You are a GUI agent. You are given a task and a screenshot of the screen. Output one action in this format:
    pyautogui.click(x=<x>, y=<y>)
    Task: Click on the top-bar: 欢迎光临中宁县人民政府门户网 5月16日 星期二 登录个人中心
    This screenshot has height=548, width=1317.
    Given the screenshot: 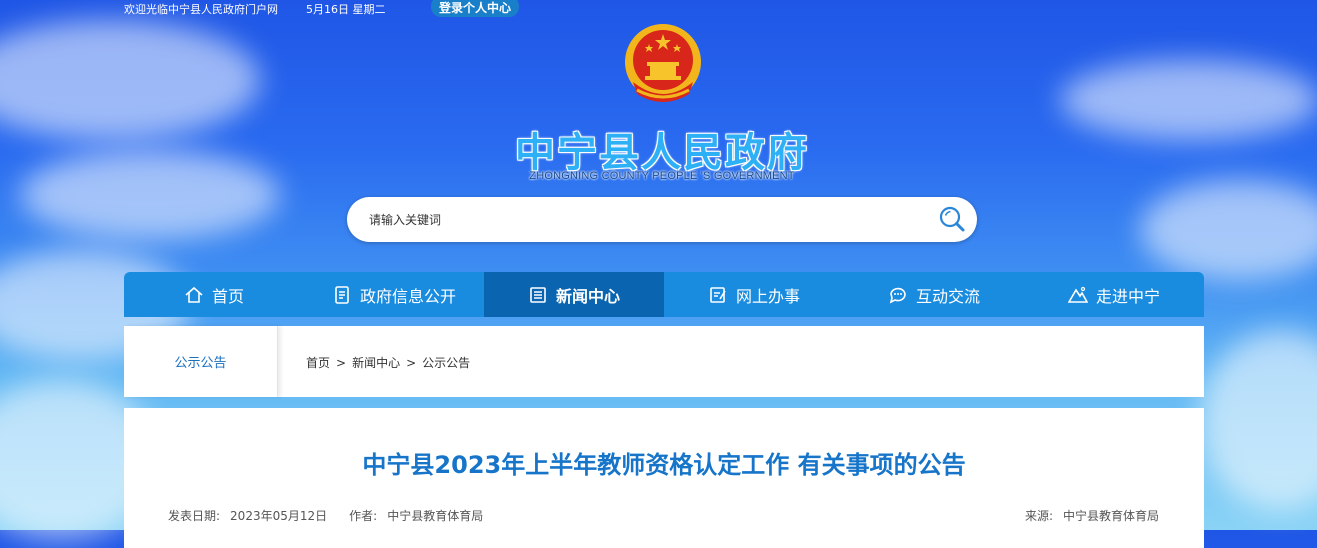 What is the action you would take?
    pyautogui.click(x=658, y=9)
    